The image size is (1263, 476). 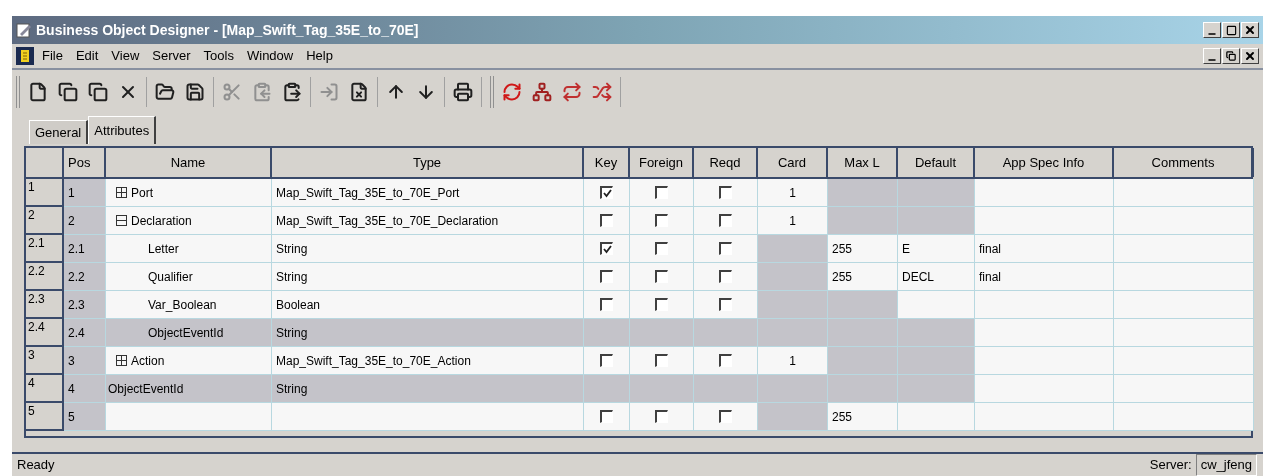 I want to click on row-header: 1, so click(x=45, y=193).